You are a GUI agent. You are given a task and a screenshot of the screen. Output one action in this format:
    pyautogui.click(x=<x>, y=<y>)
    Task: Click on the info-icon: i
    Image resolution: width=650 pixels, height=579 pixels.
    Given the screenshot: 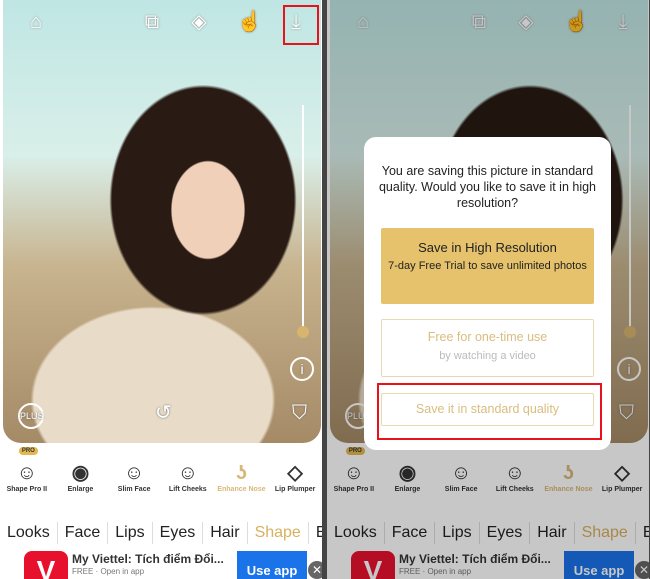 What is the action you would take?
    pyautogui.click(x=302, y=369)
    